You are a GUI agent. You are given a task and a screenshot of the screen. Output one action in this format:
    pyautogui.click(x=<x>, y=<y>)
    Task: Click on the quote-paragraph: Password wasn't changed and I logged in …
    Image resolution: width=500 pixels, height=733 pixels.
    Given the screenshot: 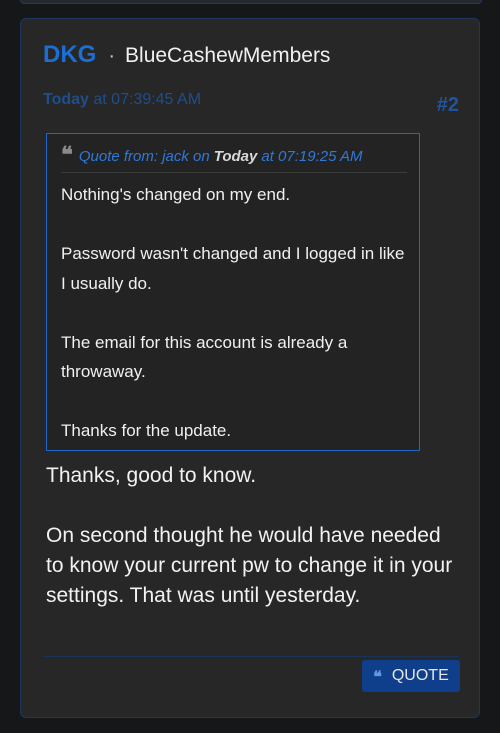 What is the action you would take?
    pyautogui.click(x=233, y=268)
    